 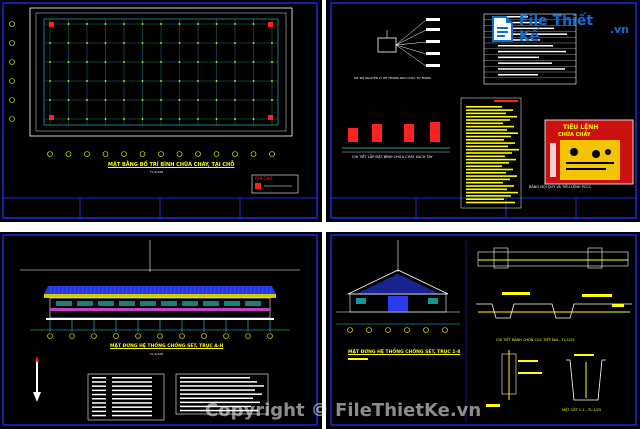 What do you see at coordinates (343, 410) in the screenshot?
I see `watermark-text: Copyright © FileThietKe.vn` at bounding box center [343, 410].